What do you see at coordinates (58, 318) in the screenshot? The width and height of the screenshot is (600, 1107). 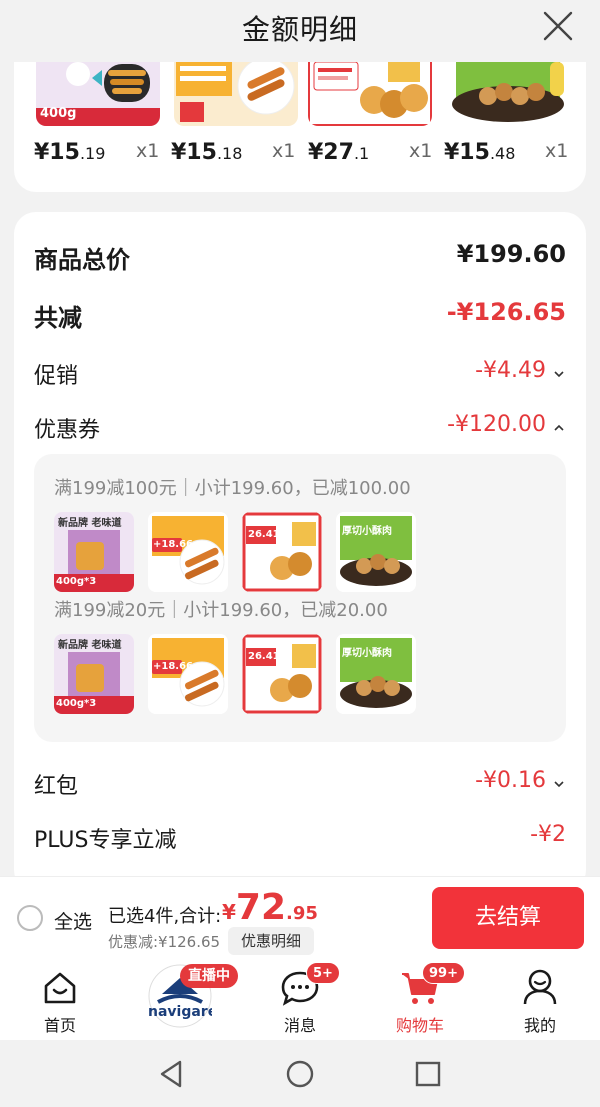 I see `total-reduce-label: 共减` at bounding box center [58, 318].